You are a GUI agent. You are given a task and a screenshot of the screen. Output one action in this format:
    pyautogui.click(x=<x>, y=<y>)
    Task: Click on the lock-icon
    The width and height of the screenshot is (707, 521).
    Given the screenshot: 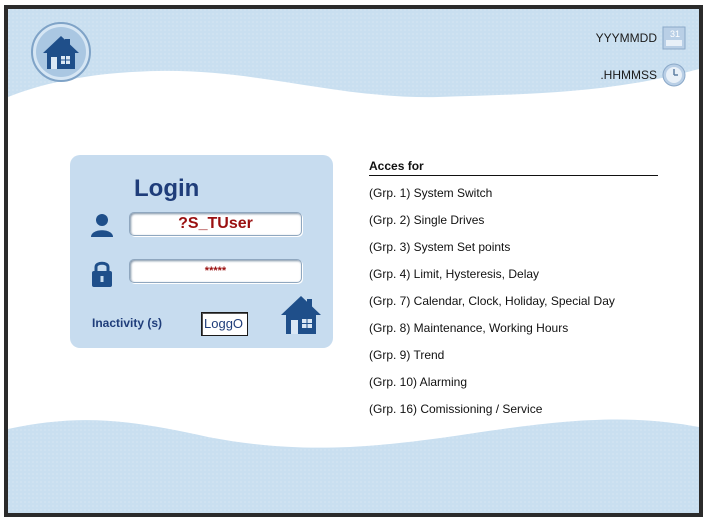 What is the action you would take?
    pyautogui.click(x=102, y=274)
    